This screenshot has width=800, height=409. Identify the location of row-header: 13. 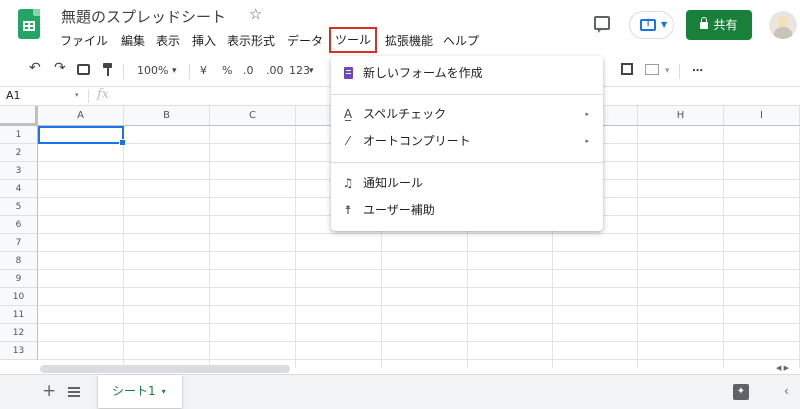
(19, 351).